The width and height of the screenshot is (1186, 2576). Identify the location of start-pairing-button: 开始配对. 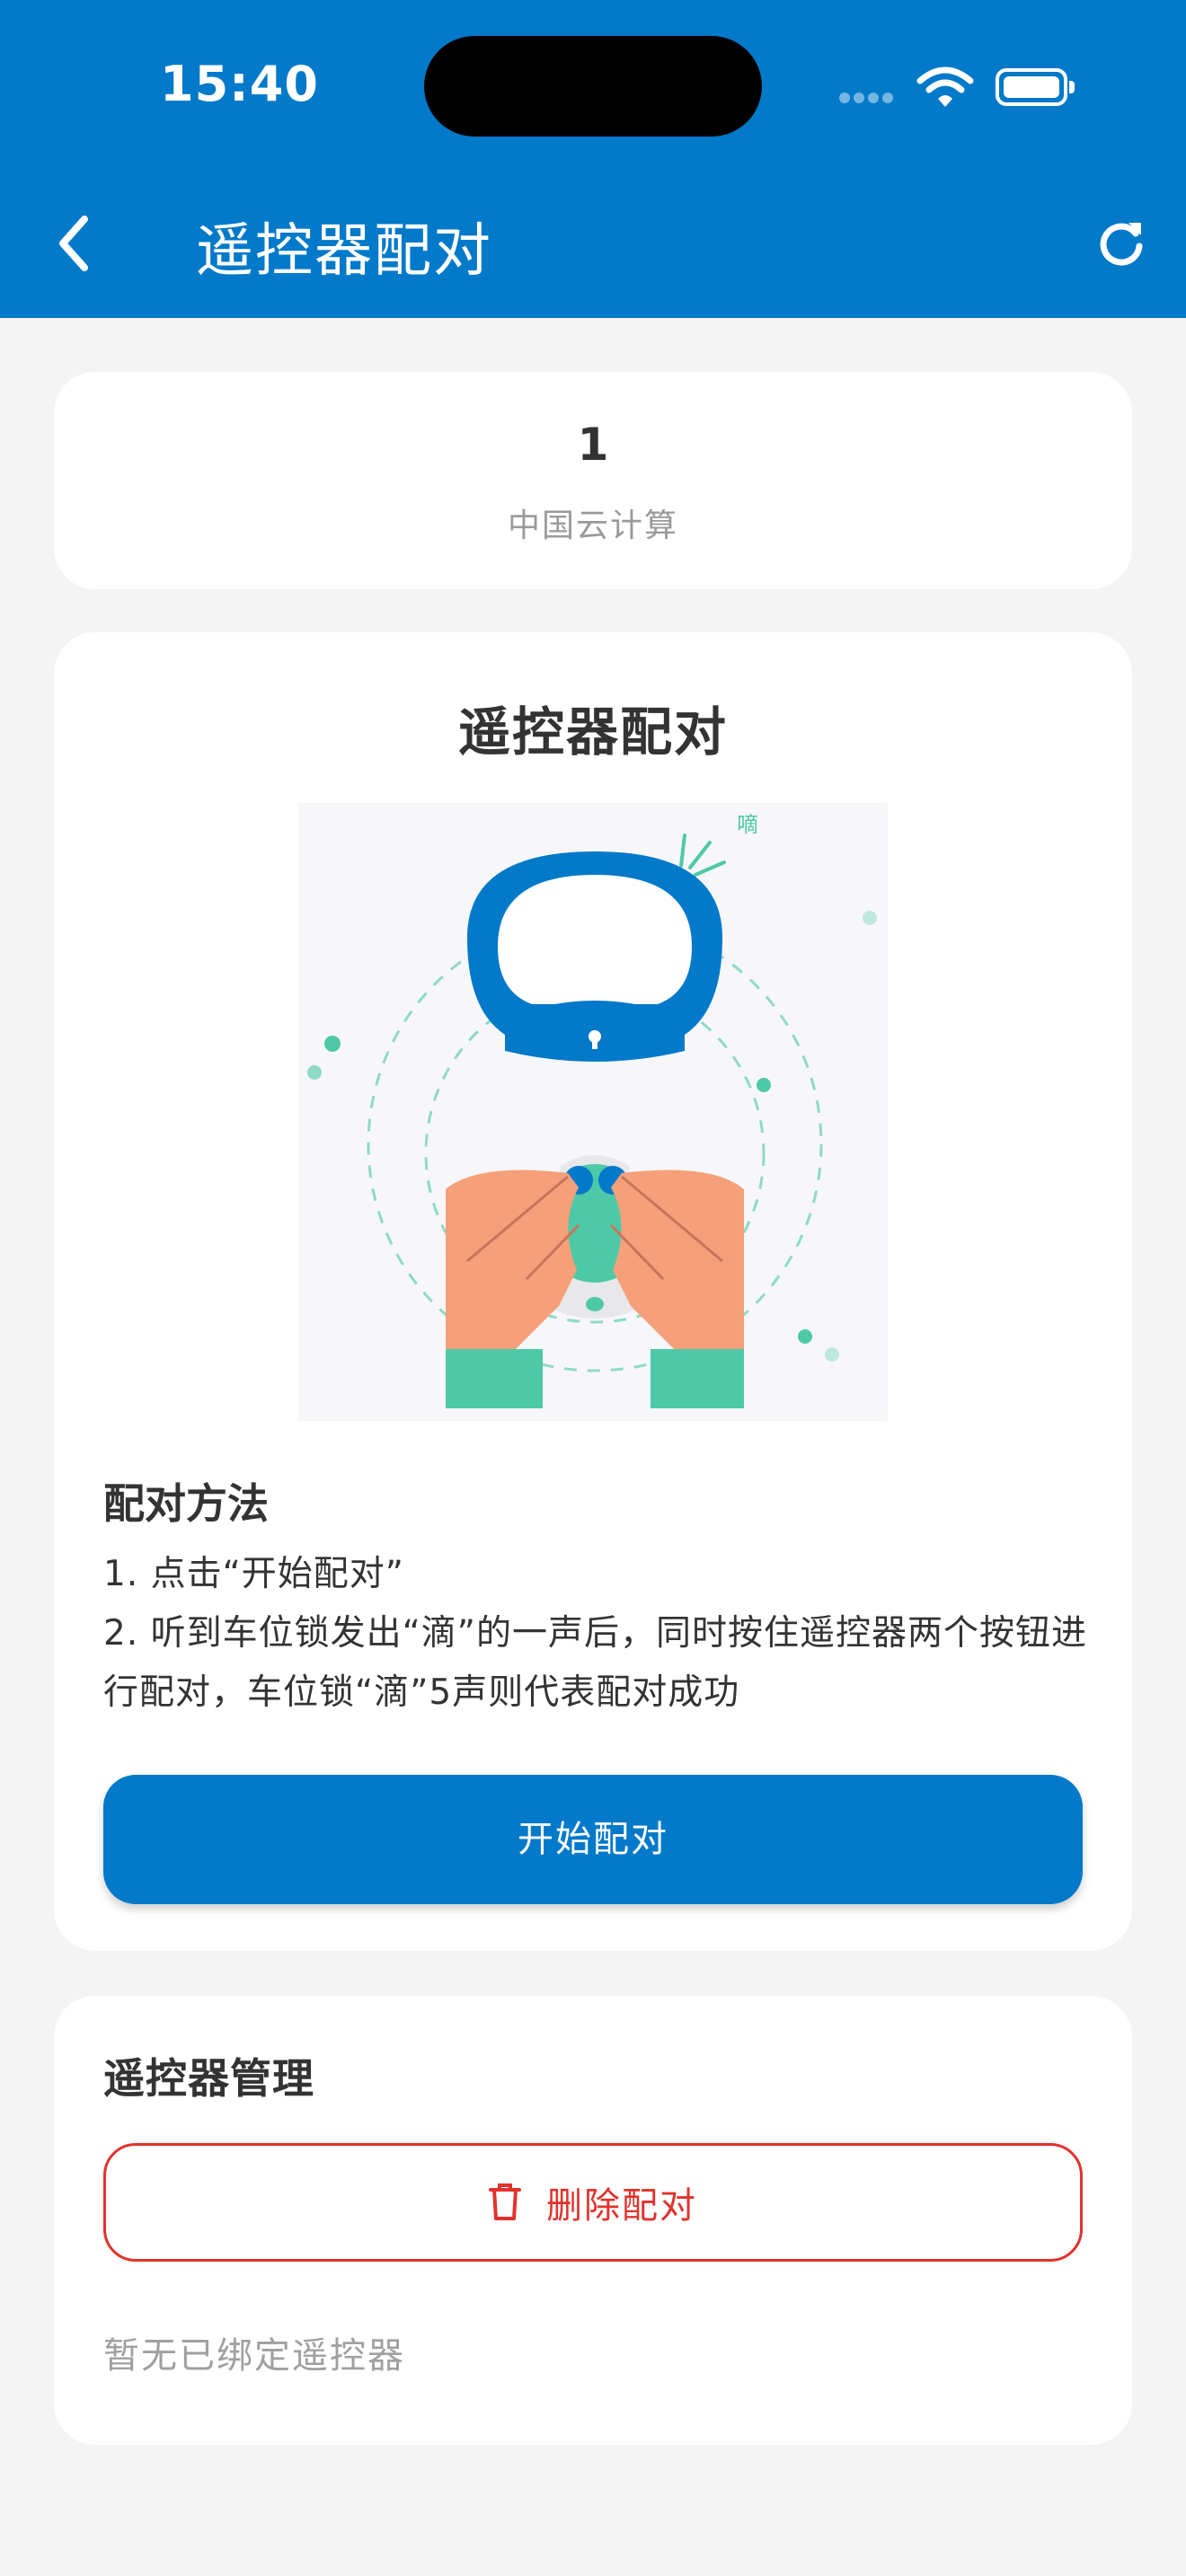
(593, 1840).